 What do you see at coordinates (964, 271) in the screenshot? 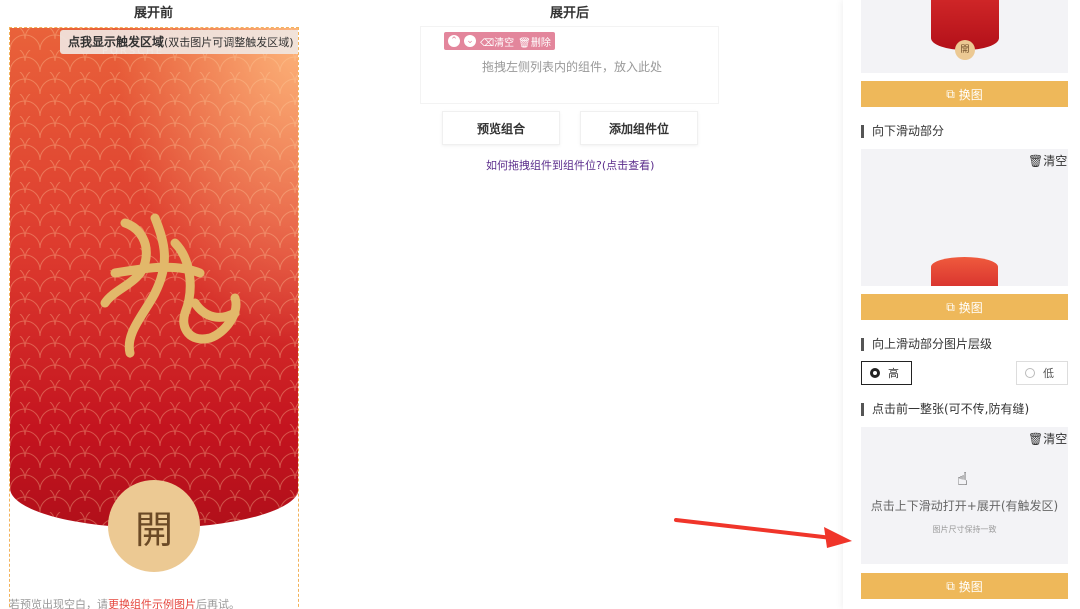
I see `envelope-bottom-thumbnail` at bounding box center [964, 271].